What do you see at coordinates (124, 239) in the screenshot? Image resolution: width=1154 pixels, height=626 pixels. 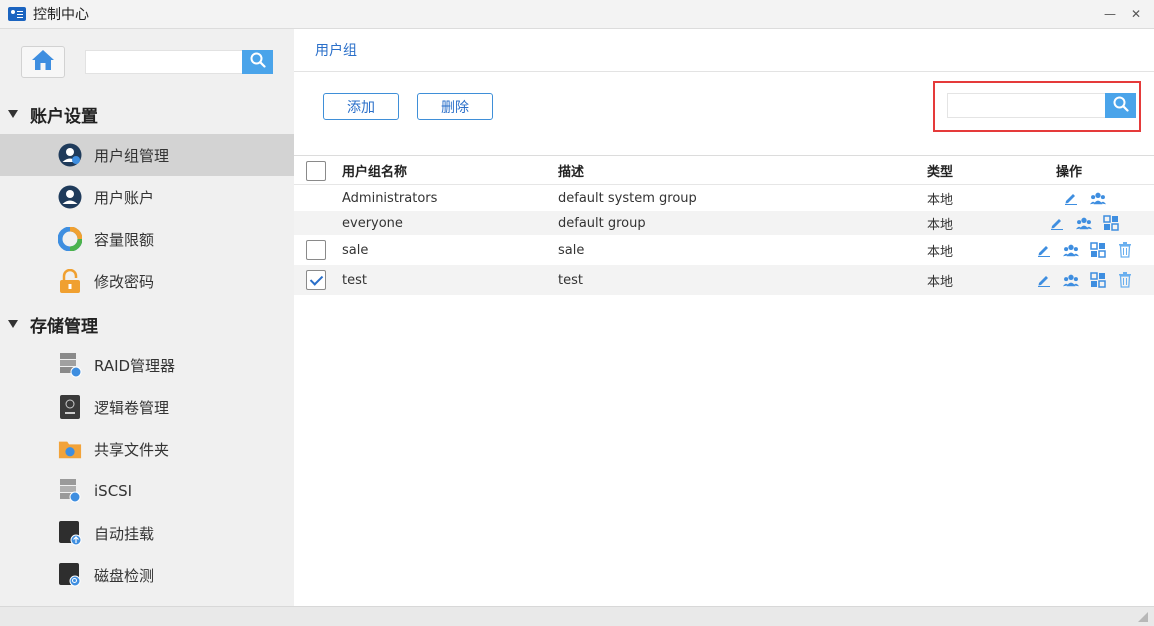 I see `sidebar-item-label: 容量限额` at bounding box center [124, 239].